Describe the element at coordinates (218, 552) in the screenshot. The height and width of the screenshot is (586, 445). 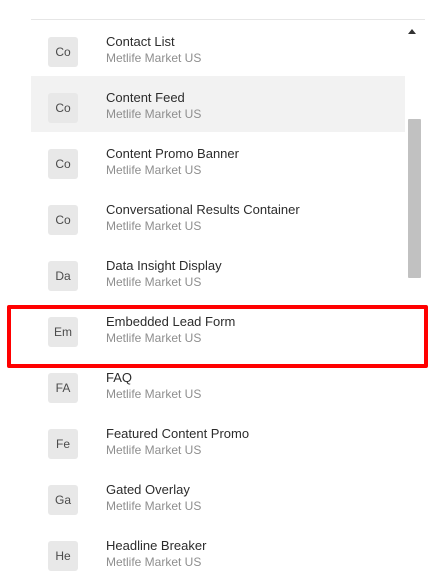
I see `list-item-headline-breaker: He Headline Breaker Metlife Market US` at that location.